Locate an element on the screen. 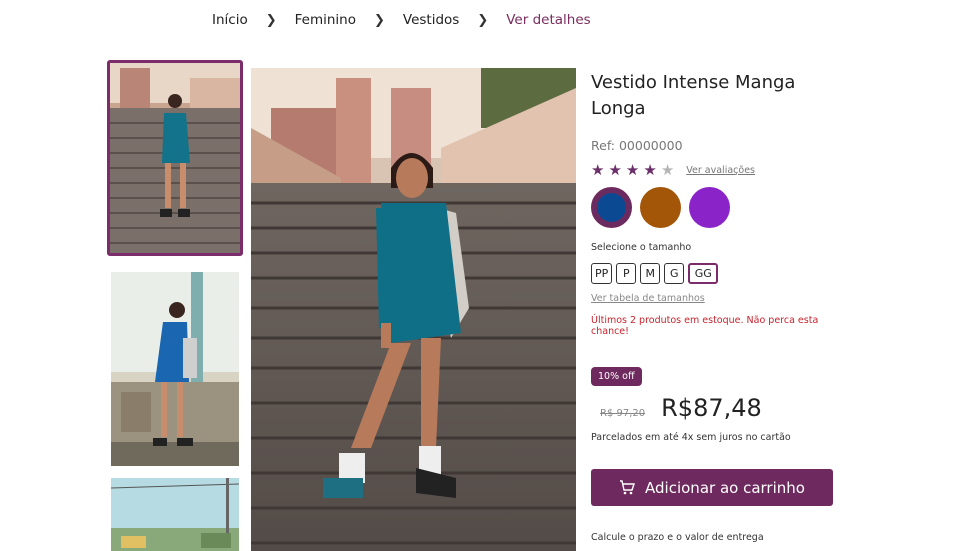 Image resolution: width=960 pixels, height=551 pixels. breadcrumb-item-inicio: Início is located at coordinates (230, 20).